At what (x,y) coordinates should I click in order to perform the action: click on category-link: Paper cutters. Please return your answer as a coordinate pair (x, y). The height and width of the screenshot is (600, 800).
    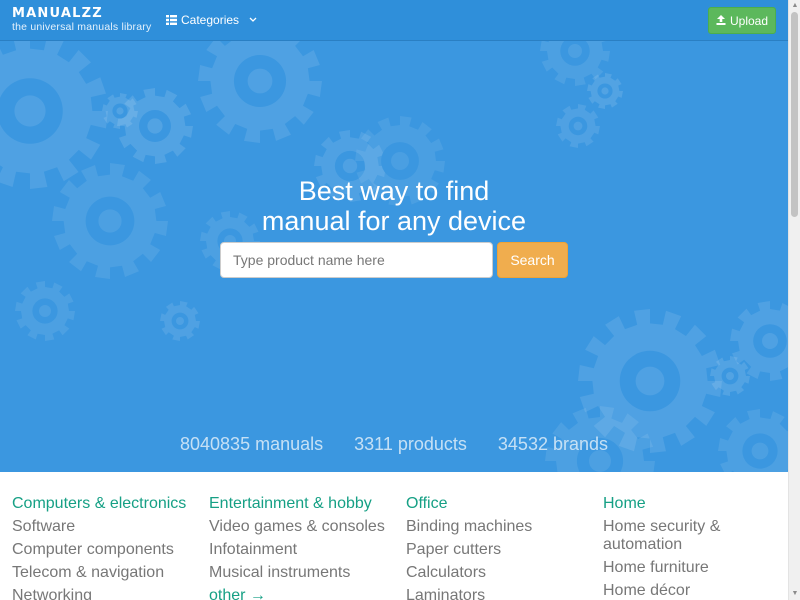
    Looking at the image, I should click on (501, 550).